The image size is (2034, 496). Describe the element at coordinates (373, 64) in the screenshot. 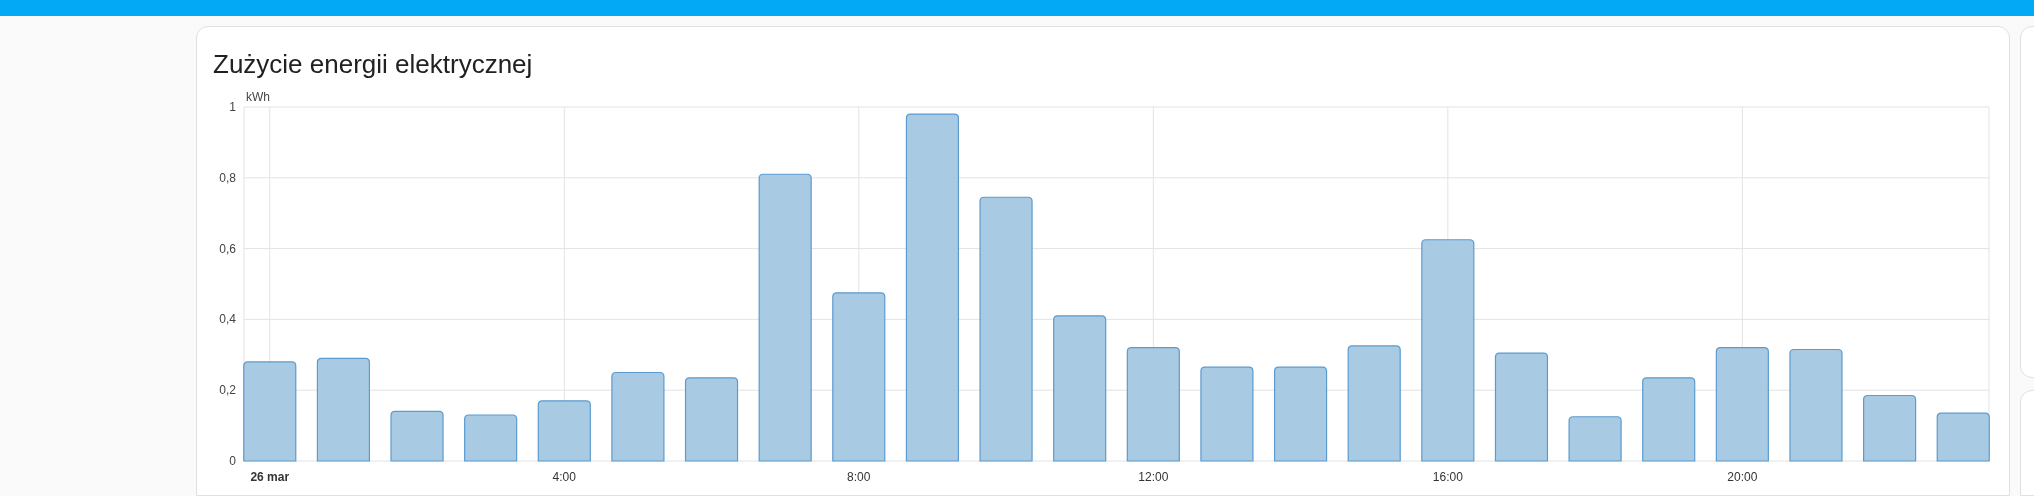

I see `card-title: Zużycie energii elektrycznej` at that location.